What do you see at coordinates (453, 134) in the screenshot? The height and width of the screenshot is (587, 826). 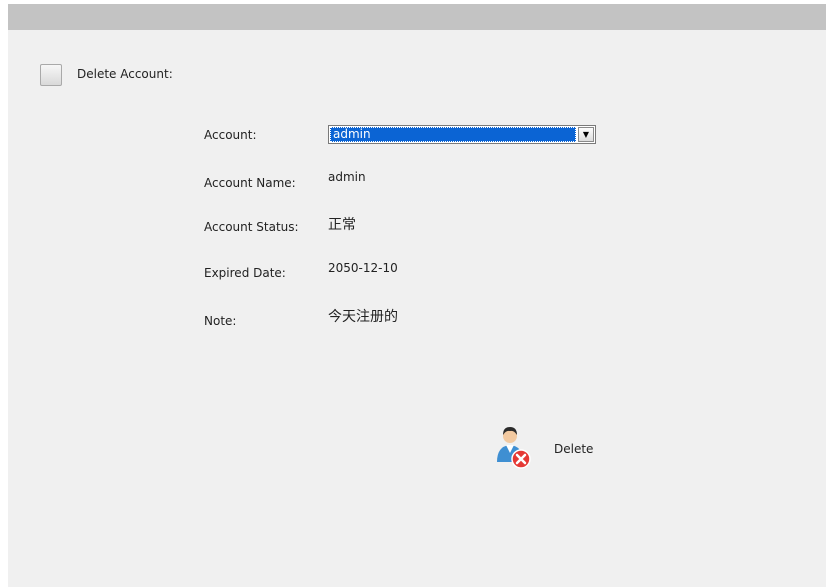 I see `account-select-value: admin` at bounding box center [453, 134].